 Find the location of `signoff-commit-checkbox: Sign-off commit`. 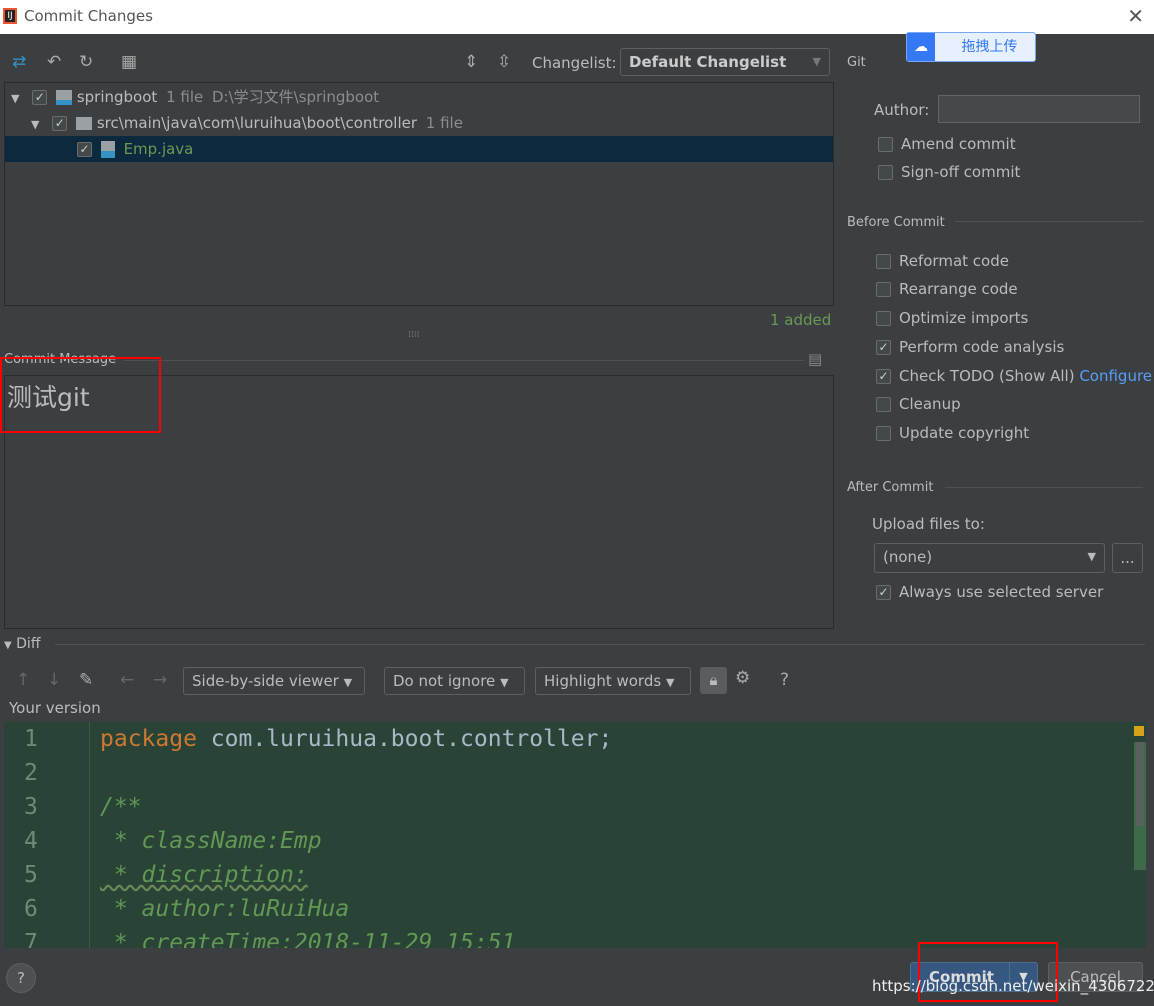

signoff-commit-checkbox: Sign-off commit is located at coordinates (949, 172).